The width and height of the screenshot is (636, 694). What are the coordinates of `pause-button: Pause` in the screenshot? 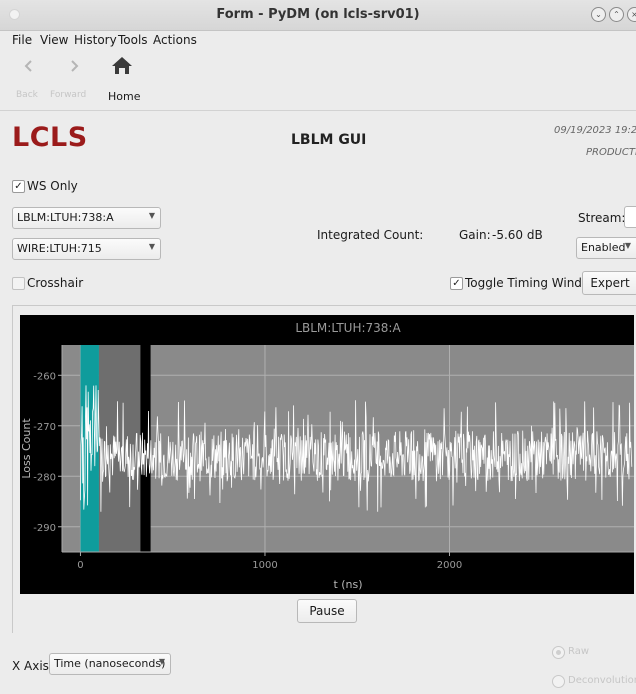 It's located at (327, 611).